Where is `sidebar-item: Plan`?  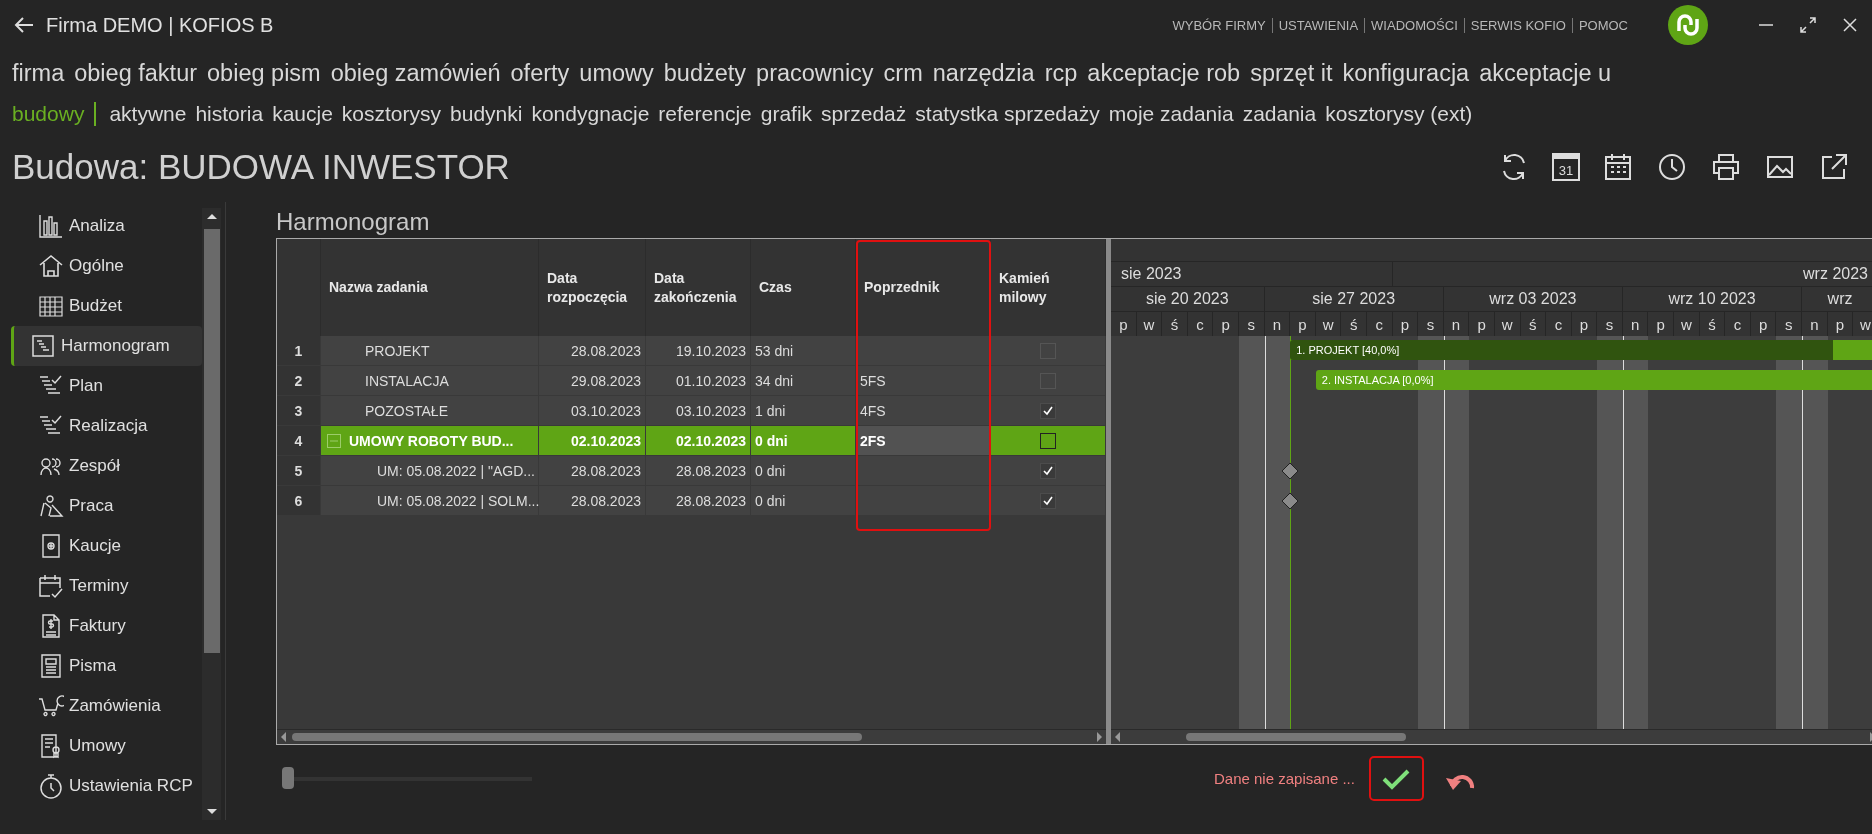 sidebar-item: Plan is located at coordinates (106, 386).